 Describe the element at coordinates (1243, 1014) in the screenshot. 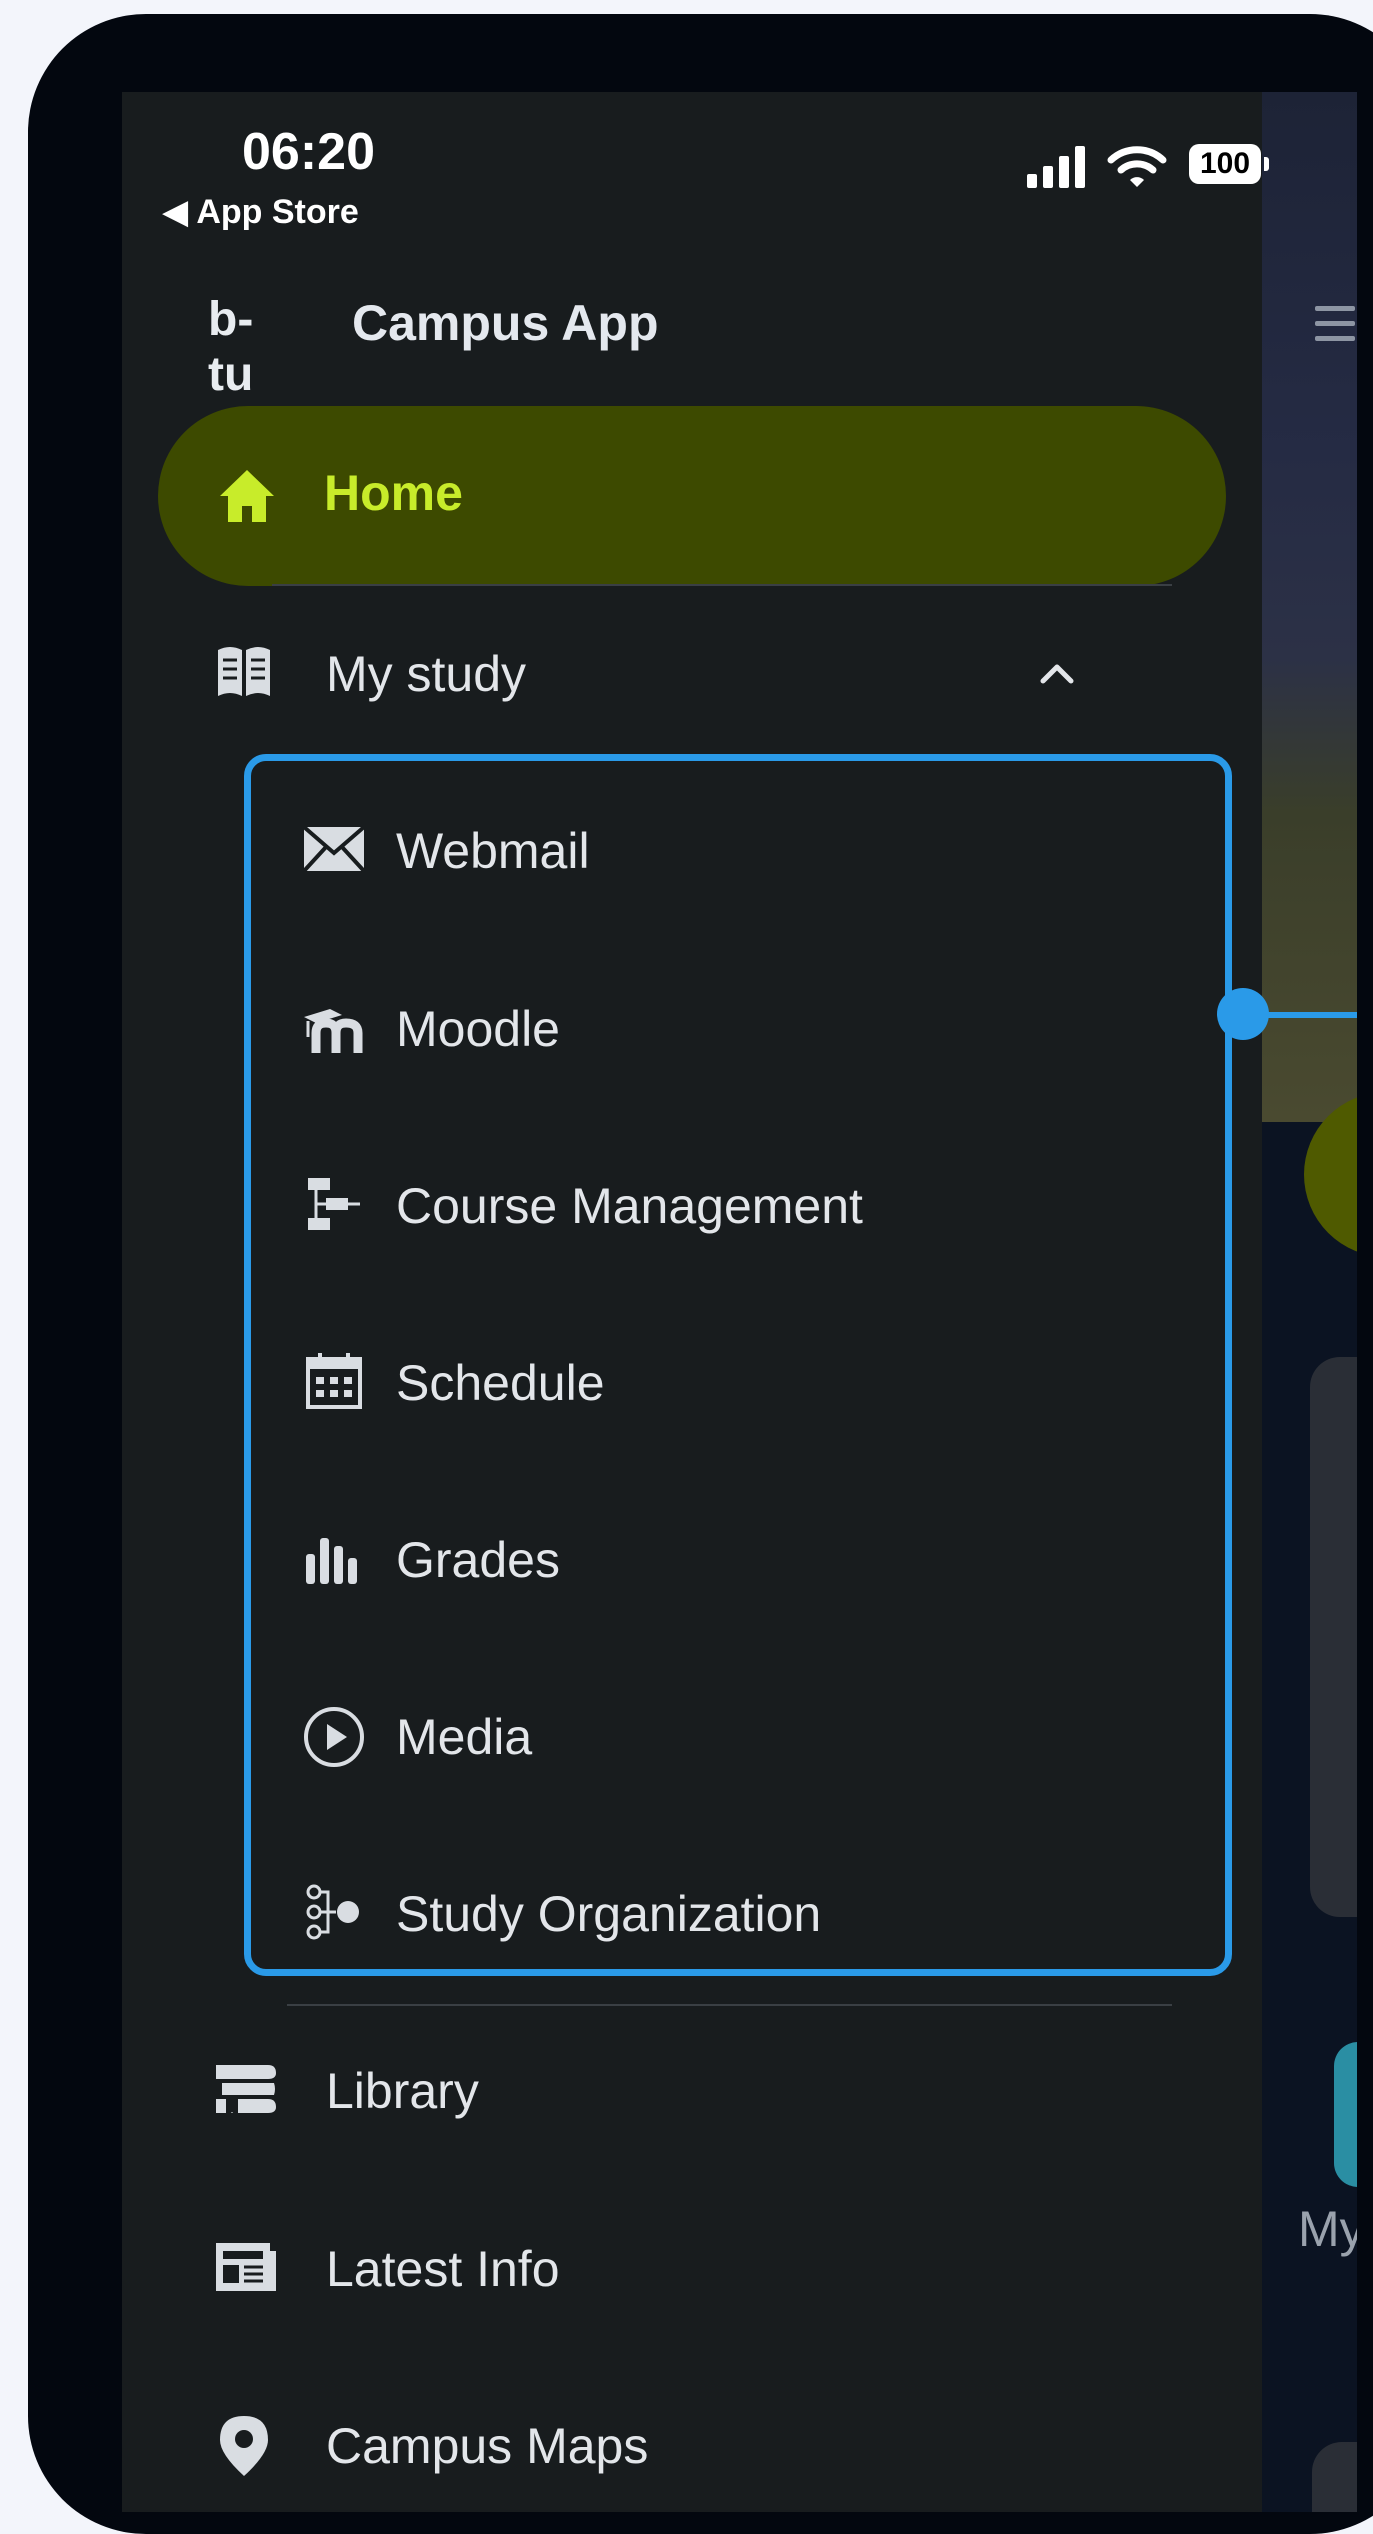

I see `callout-connector-dot` at that location.